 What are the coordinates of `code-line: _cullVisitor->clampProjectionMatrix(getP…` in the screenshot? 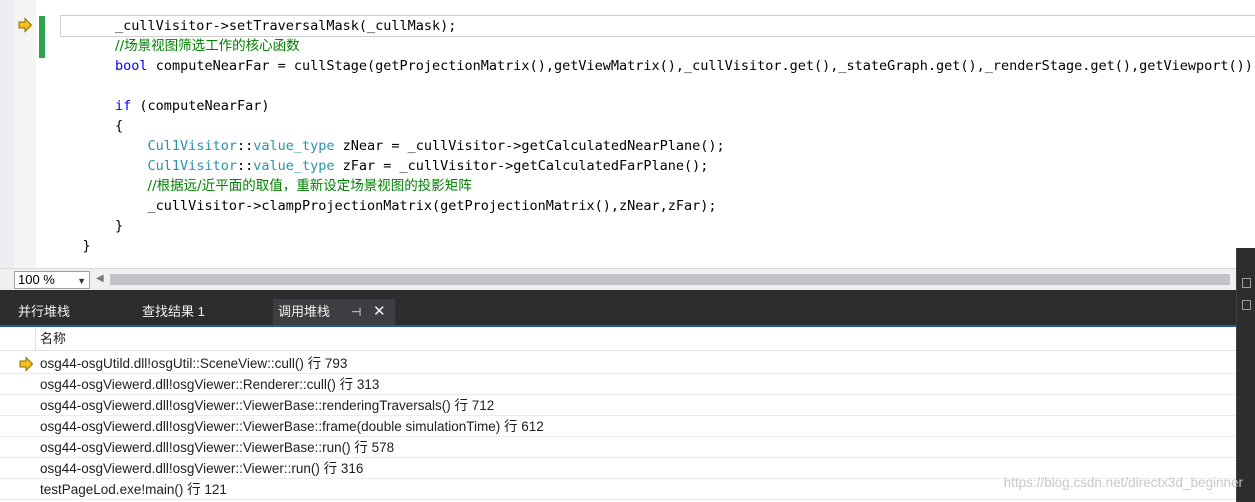 It's located at (652, 206).